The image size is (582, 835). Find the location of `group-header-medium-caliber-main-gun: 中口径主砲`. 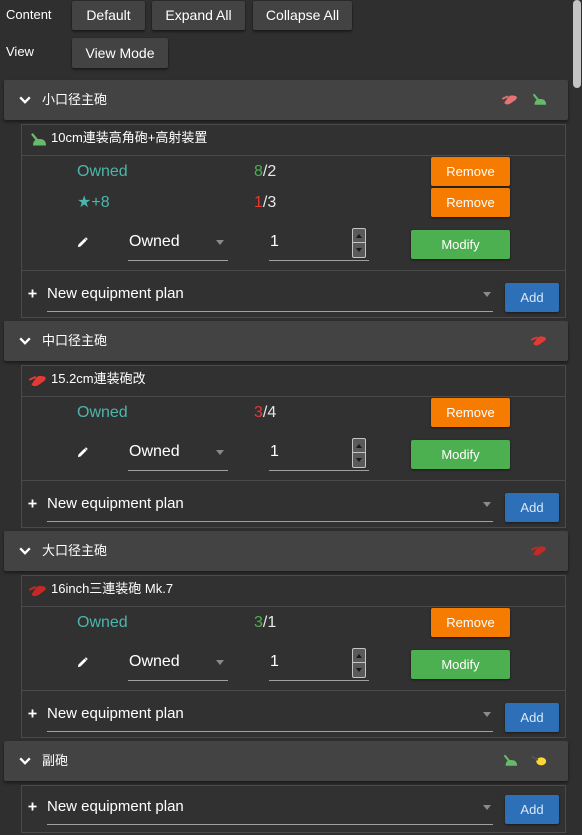

group-header-medium-caliber-main-gun: 中口径主砲 is located at coordinates (286, 341).